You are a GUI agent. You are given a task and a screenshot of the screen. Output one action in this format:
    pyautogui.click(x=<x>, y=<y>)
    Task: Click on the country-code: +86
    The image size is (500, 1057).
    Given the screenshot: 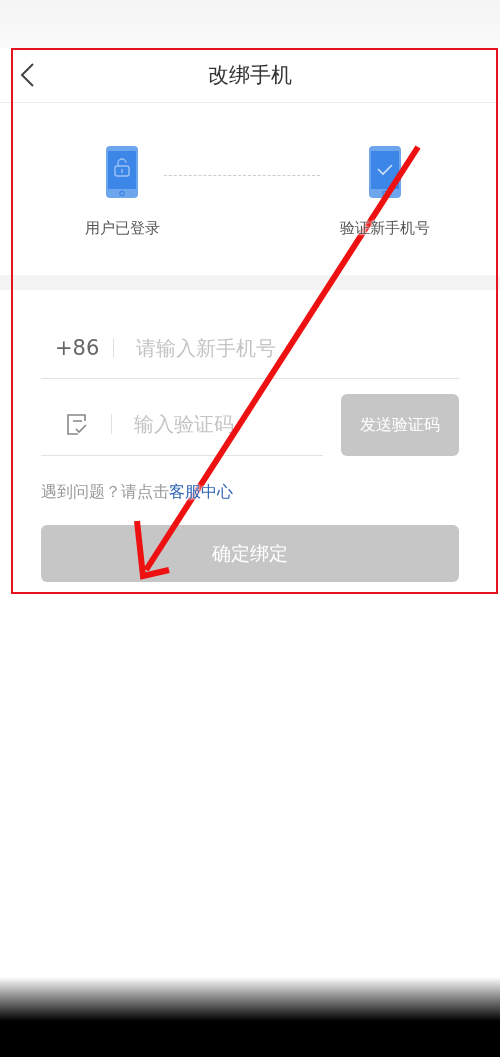 What is the action you would take?
    pyautogui.click(x=77, y=348)
    